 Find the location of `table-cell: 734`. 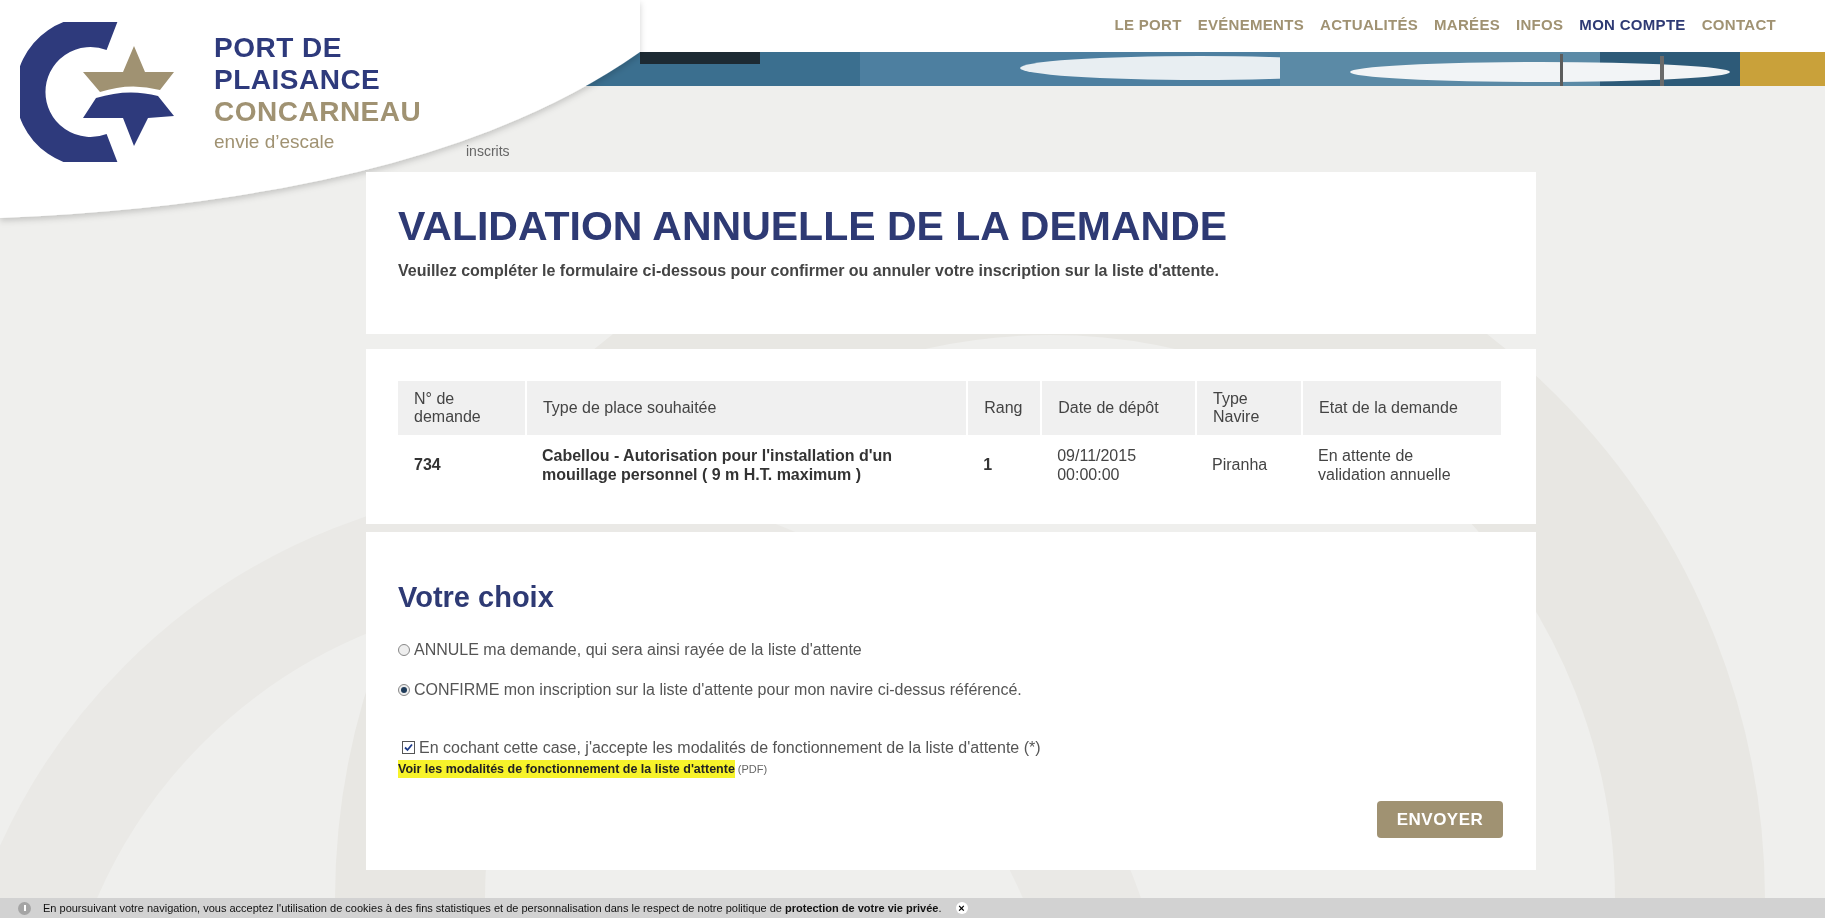

table-cell: 734 is located at coordinates (427, 465).